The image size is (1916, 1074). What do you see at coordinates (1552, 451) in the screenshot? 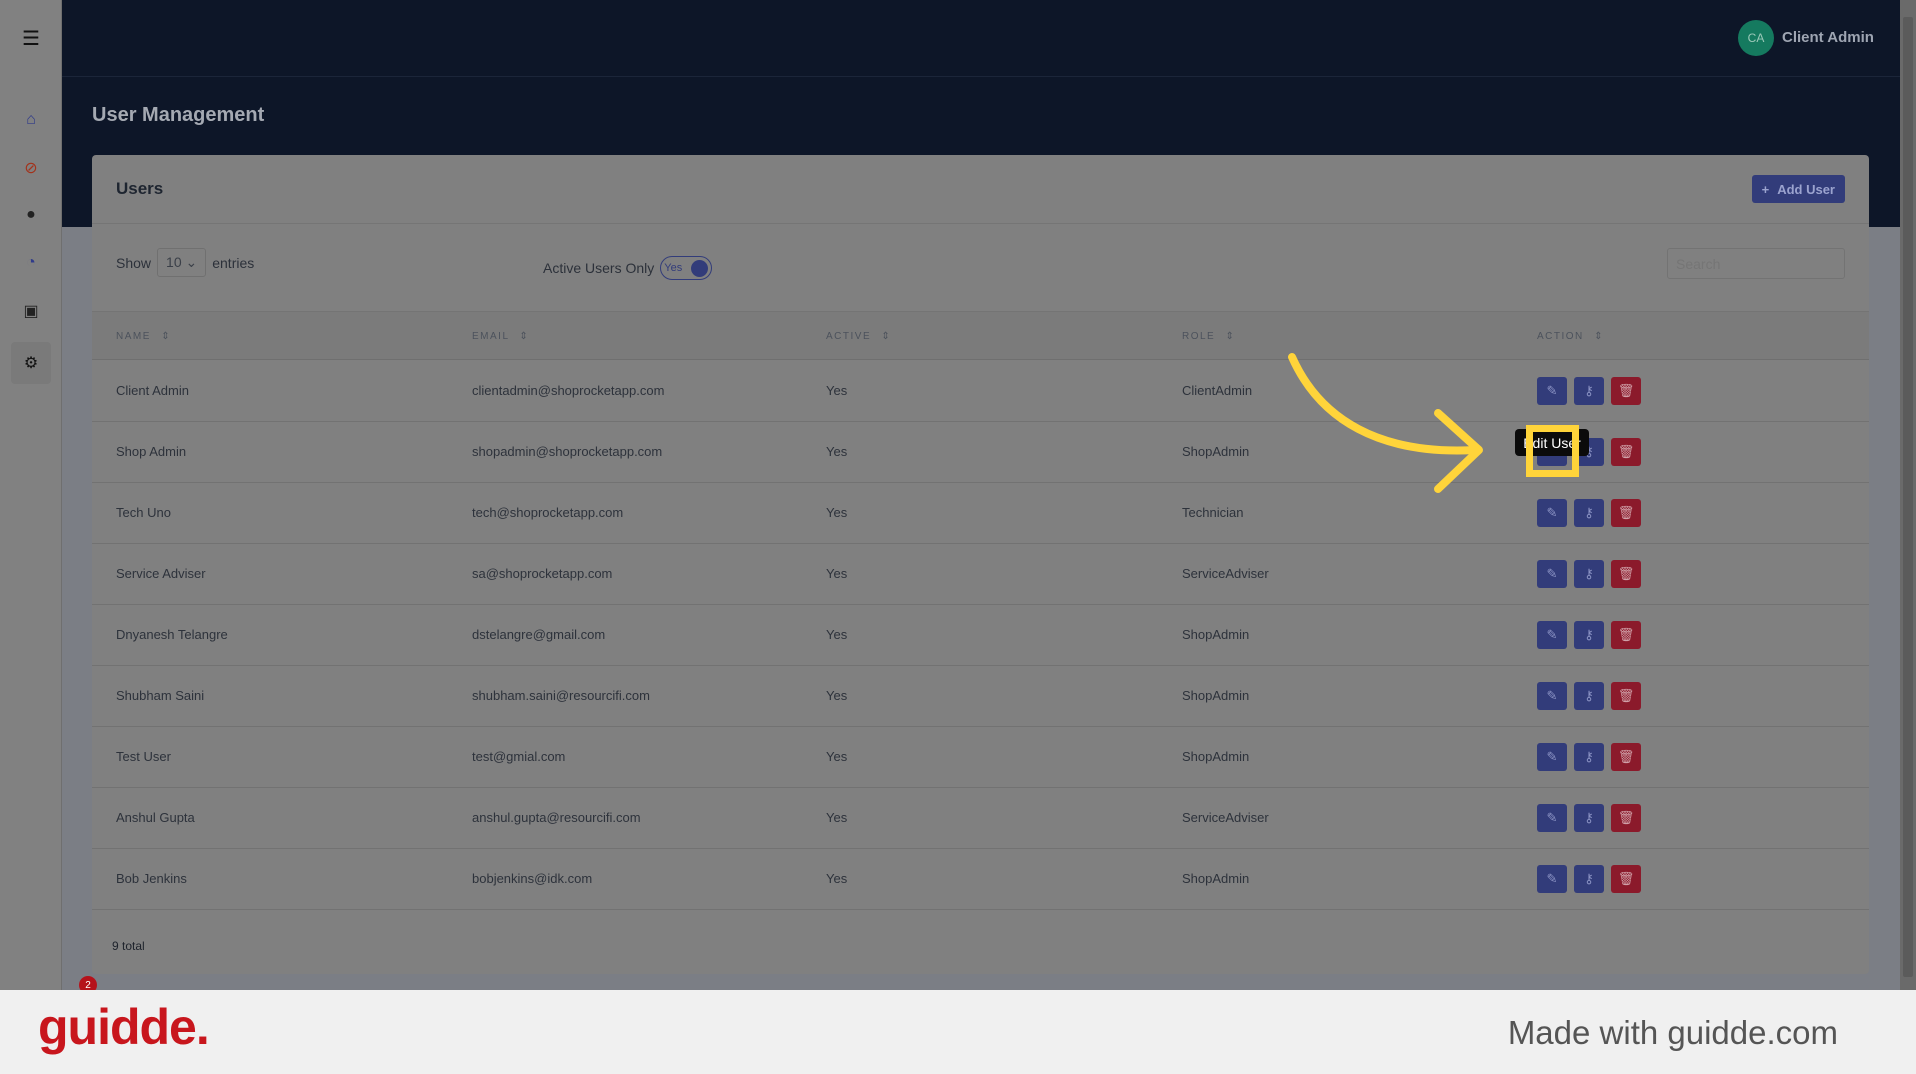
I see `highlight-box` at bounding box center [1552, 451].